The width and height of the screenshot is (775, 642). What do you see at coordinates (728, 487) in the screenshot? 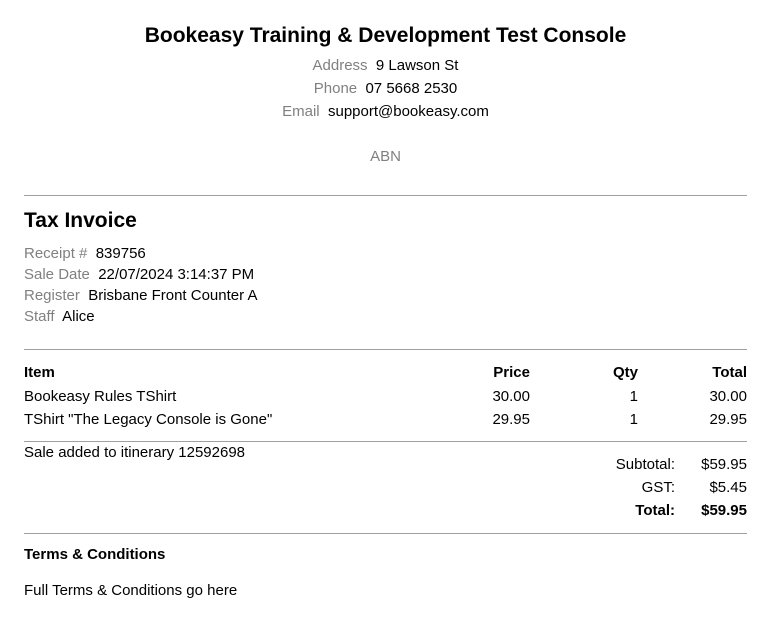
I see `gst-value: $5.45` at bounding box center [728, 487].